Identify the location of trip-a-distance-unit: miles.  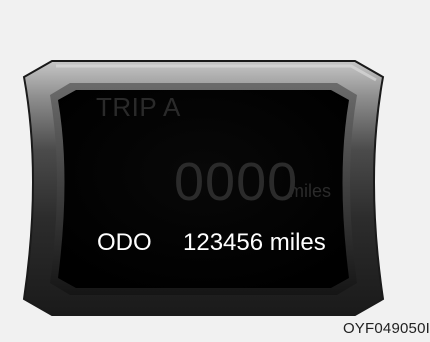
(310, 191).